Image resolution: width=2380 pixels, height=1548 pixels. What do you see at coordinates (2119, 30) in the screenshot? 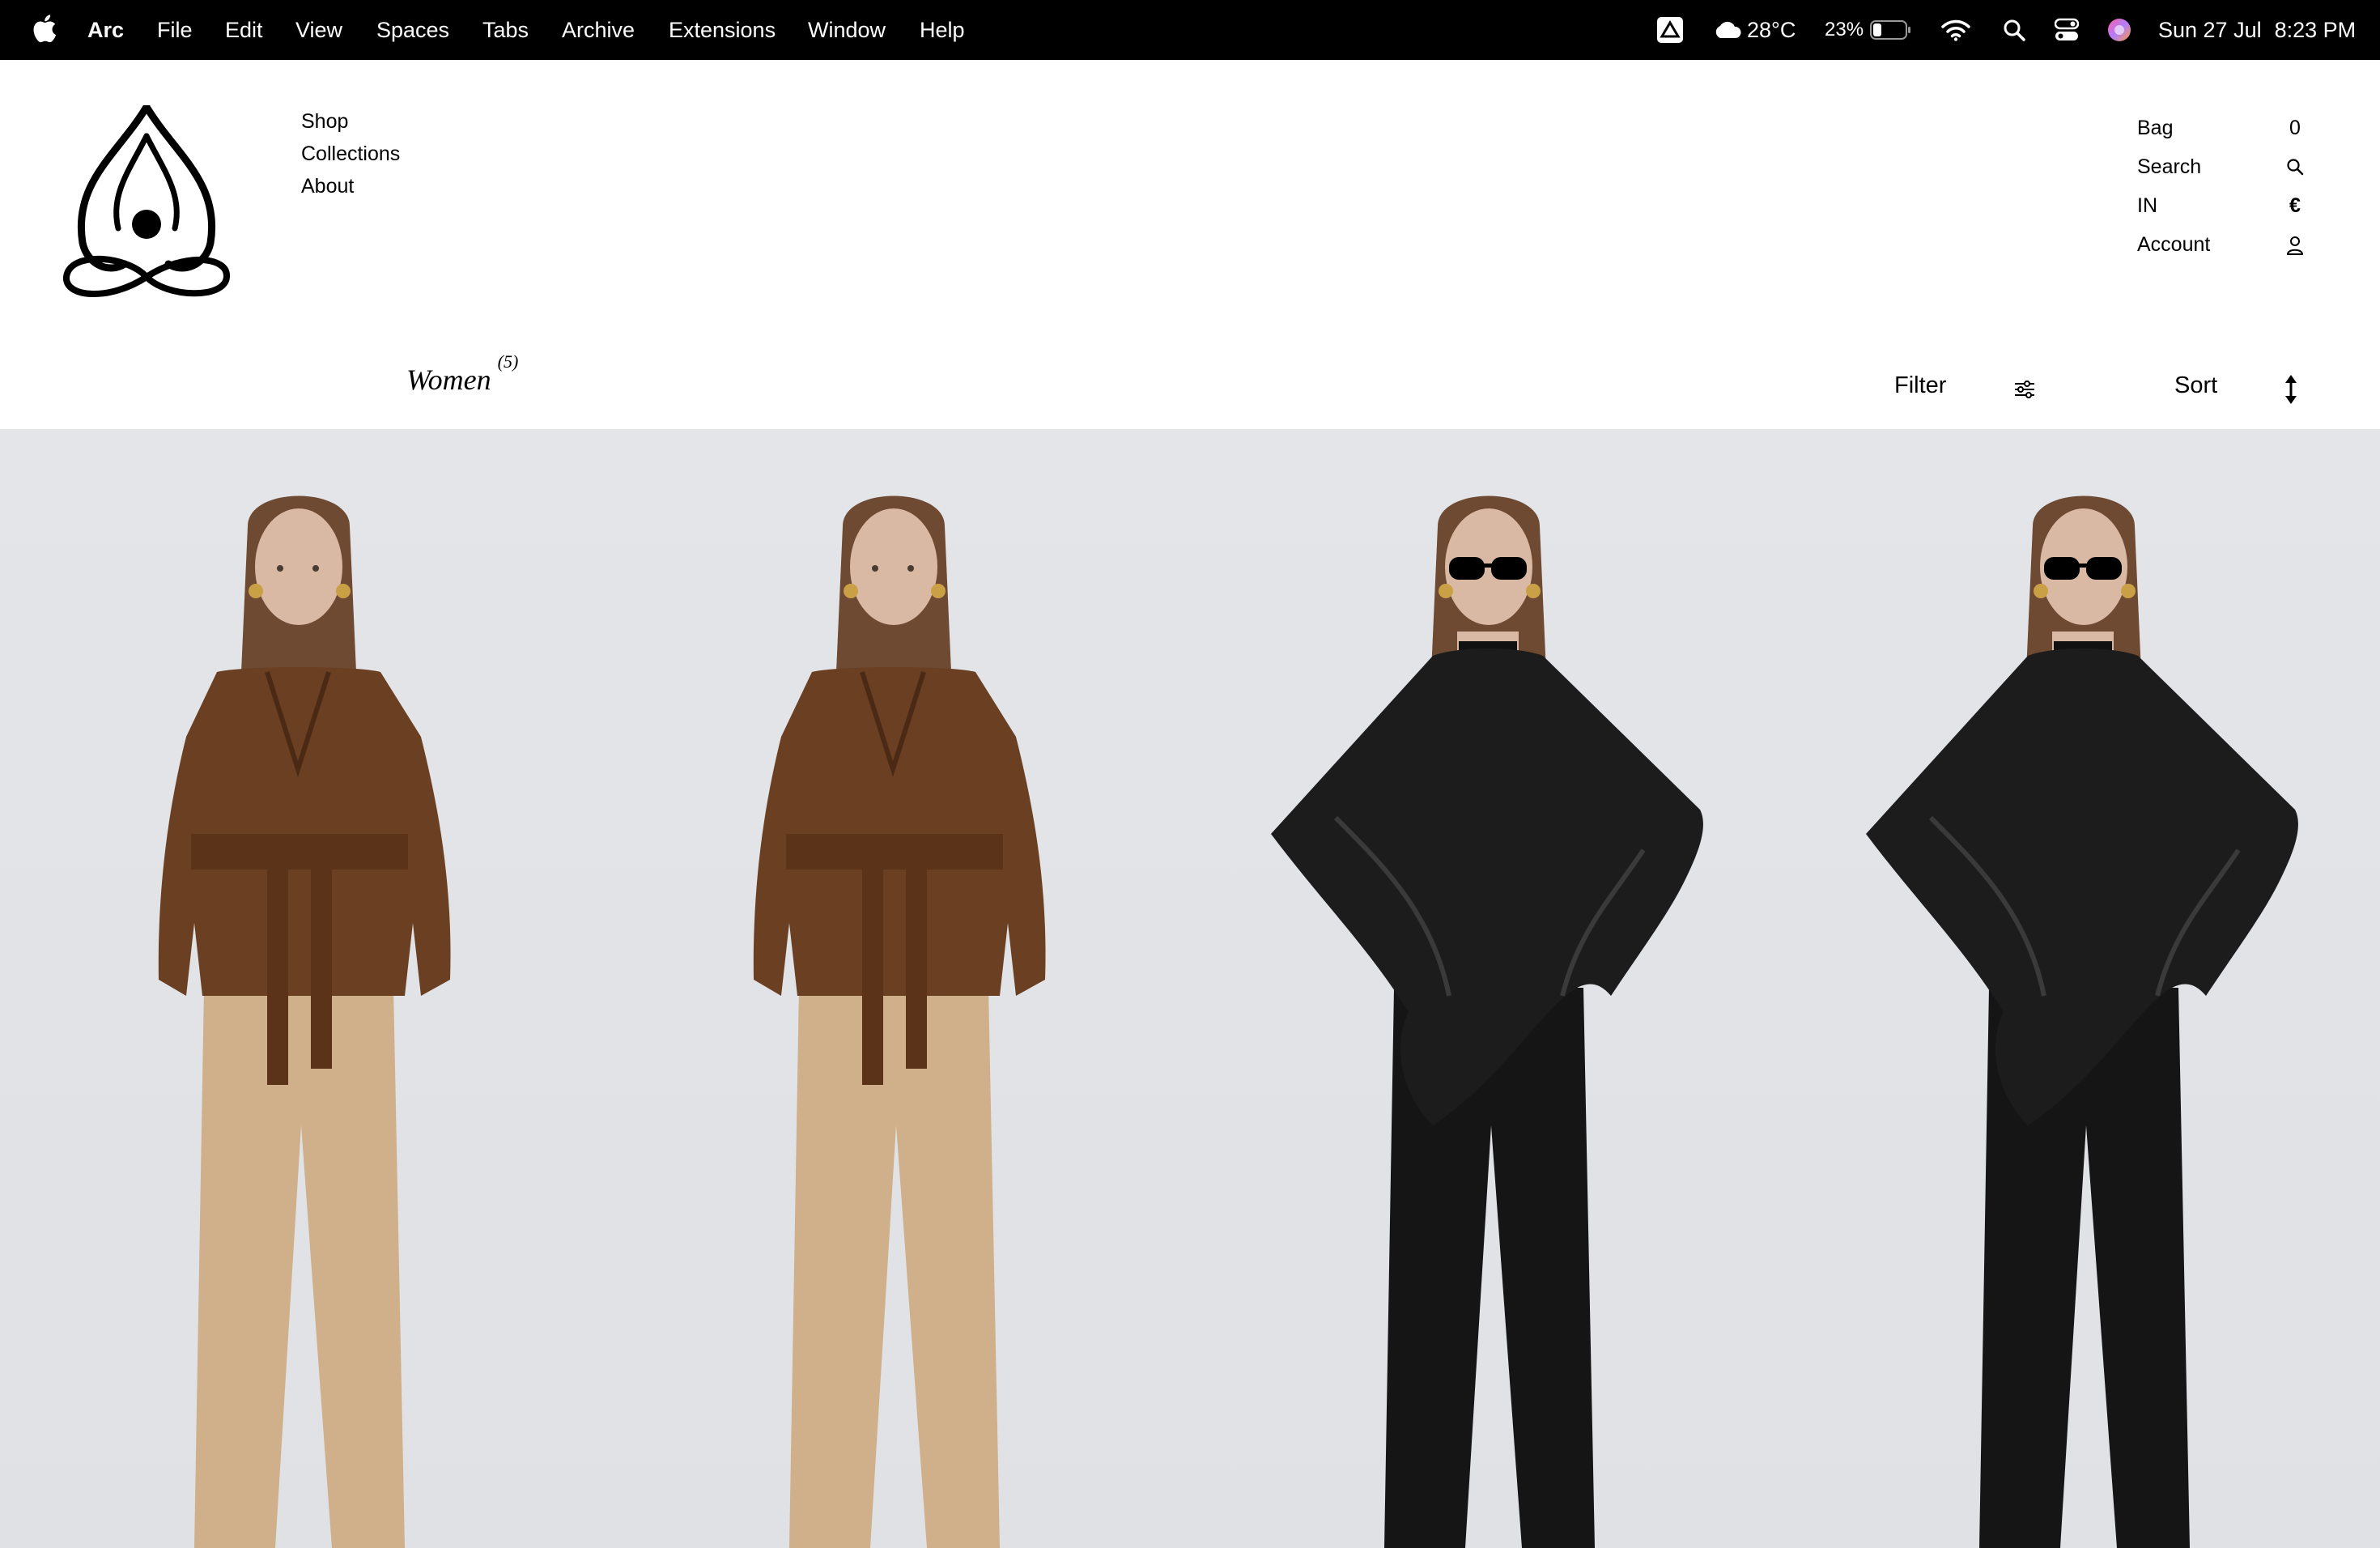
I see `siri-icon` at bounding box center [2119, 30].